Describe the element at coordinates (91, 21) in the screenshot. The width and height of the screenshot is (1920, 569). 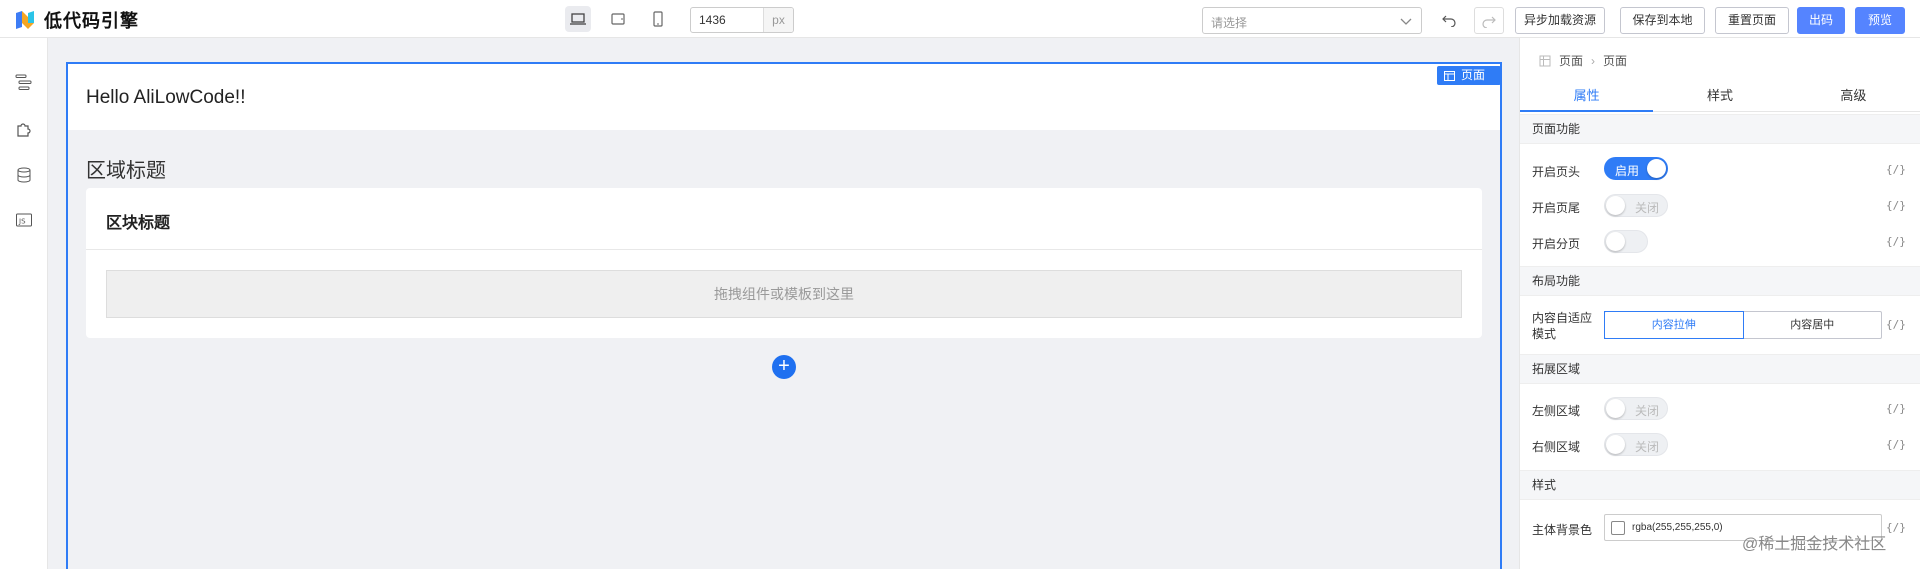
I see `app-title: 低代码引擎` at that location.